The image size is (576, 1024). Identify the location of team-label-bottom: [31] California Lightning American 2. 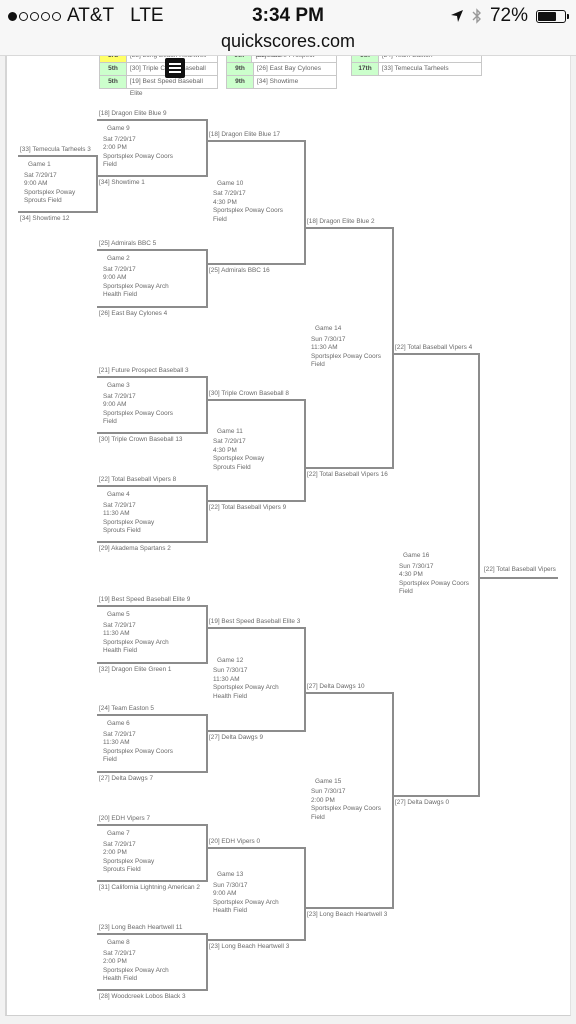
(149, 888).